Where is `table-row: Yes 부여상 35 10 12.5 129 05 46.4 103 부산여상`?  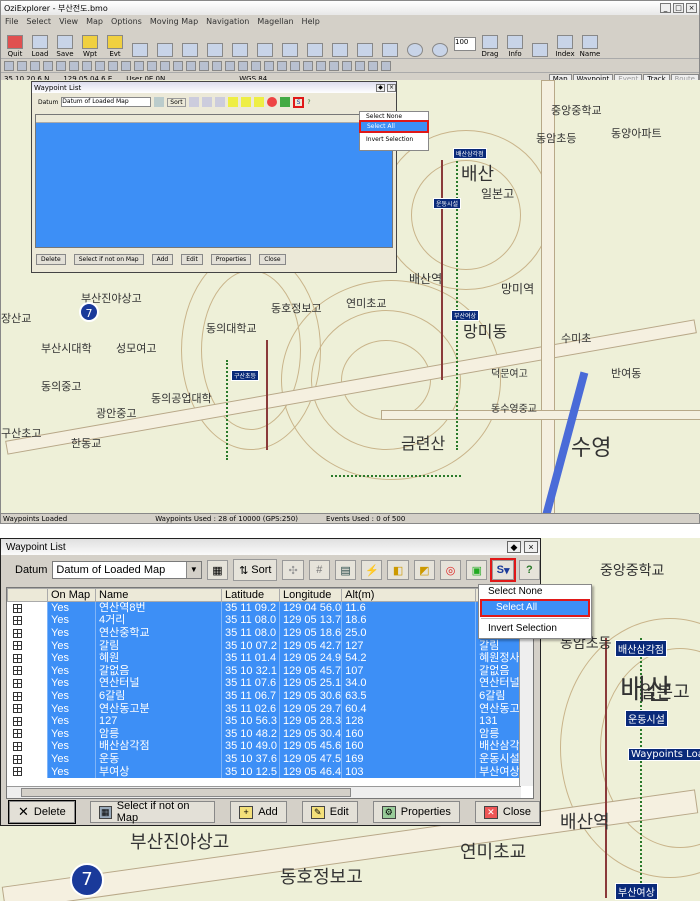
table-row: Yes 부여상 35 10 12.5 129 05 46.4 103 부산여상 is located at coordinates (264, 771).